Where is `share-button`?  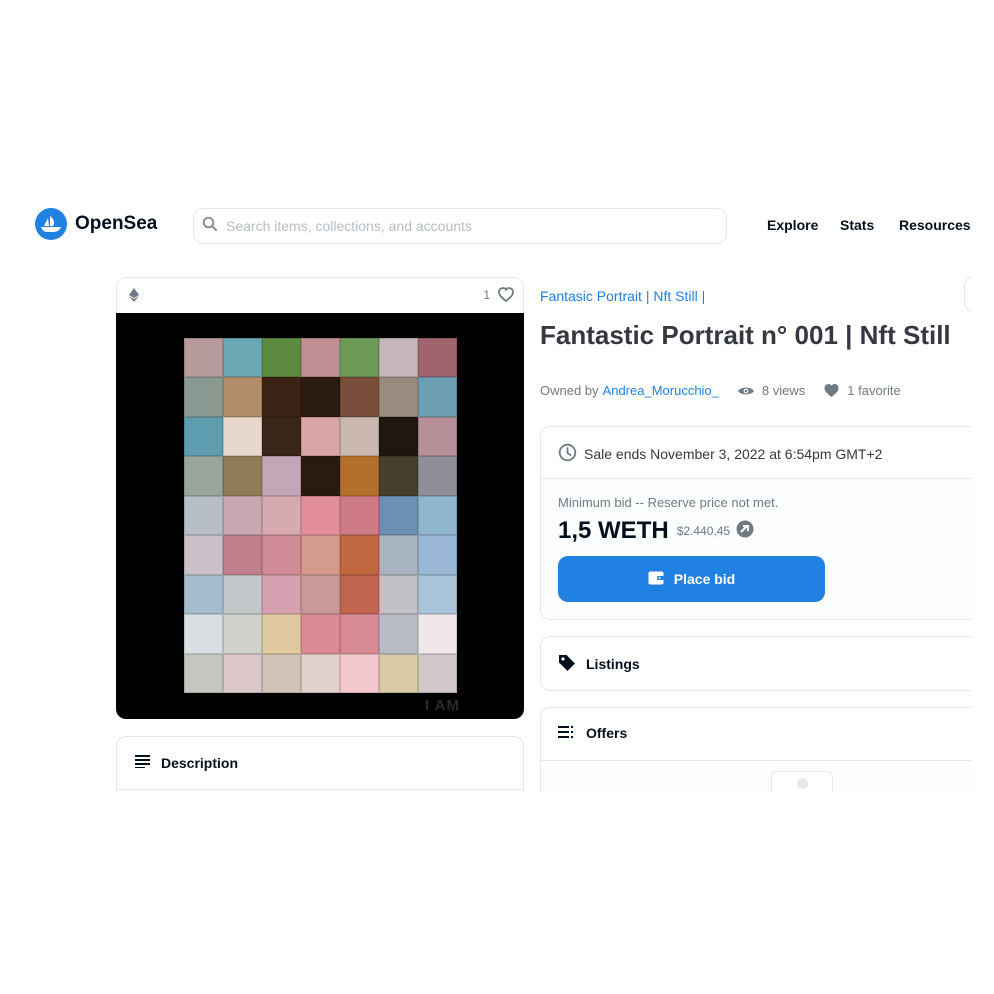 share-button is located at coordinates (968, 294).